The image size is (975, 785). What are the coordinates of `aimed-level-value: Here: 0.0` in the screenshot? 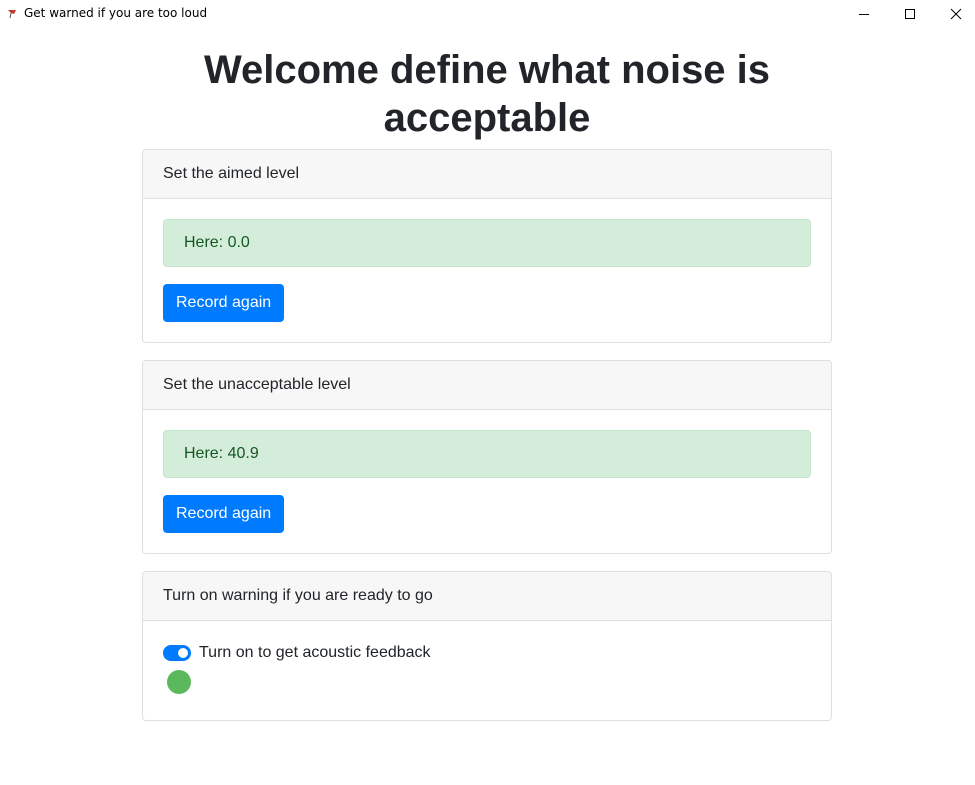 It's located at (487, 243).